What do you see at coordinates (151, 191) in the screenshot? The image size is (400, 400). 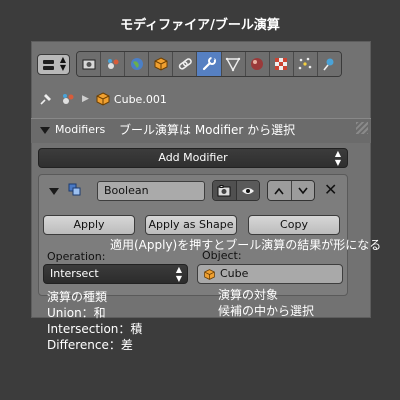 I see `modifier-name-field: Boolean` at bounding box center [151, 191].